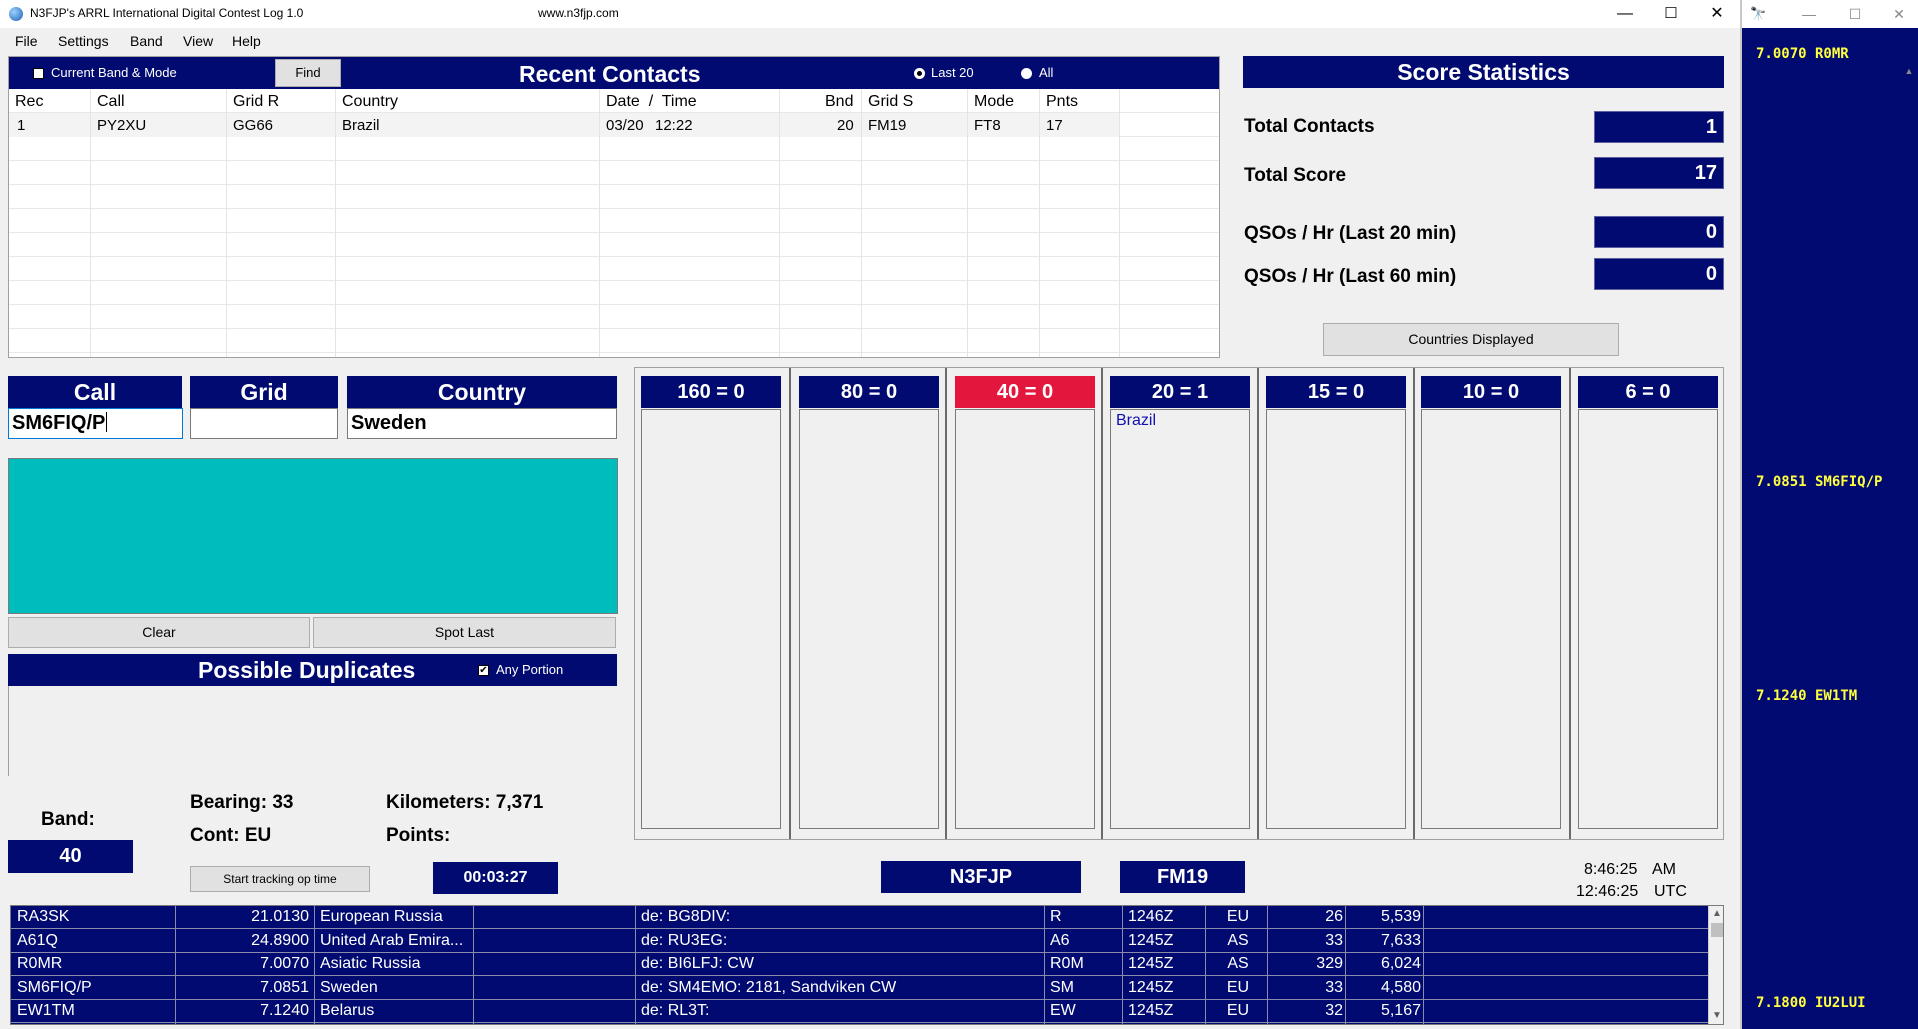  Describe the element at coordinates (1664, 869) in the screenshot. I see `local-am-pm: AM` at that location.